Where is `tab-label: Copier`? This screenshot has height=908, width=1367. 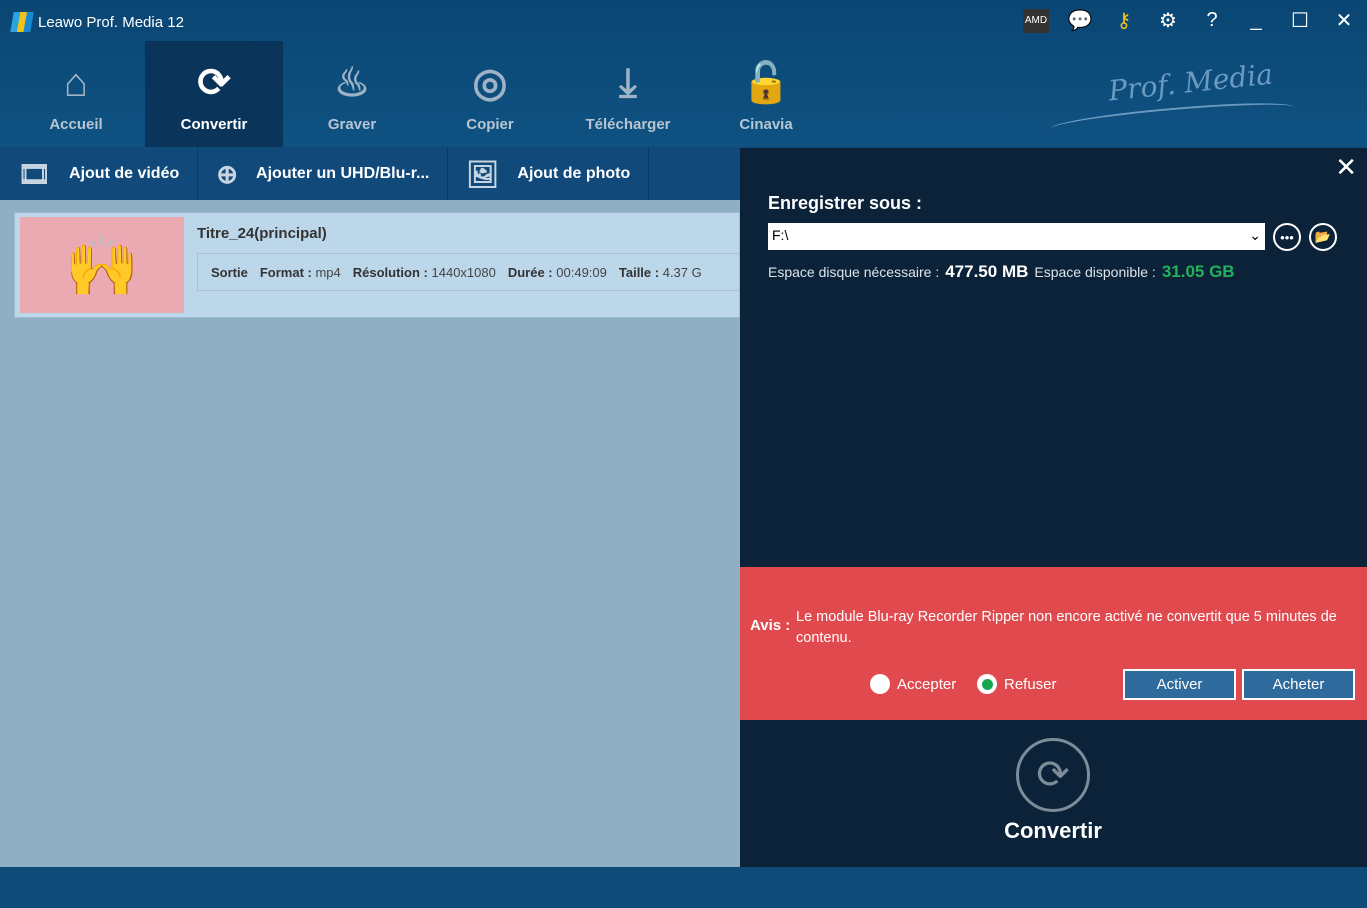 tab-label: Copier is located at coordinates (490, 124).